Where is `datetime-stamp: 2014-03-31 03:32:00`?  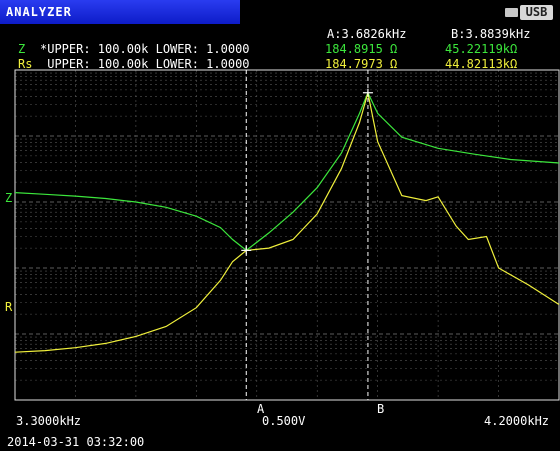
datetime-stamp: 2014-03-31 03:32:00 is located at coordinates (76, 442).